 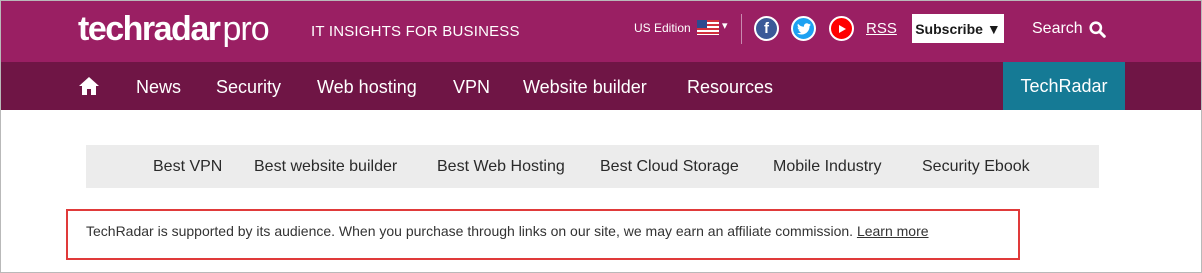 I want to click on learn-more-link: Learn more, so click(x=893, y=231).